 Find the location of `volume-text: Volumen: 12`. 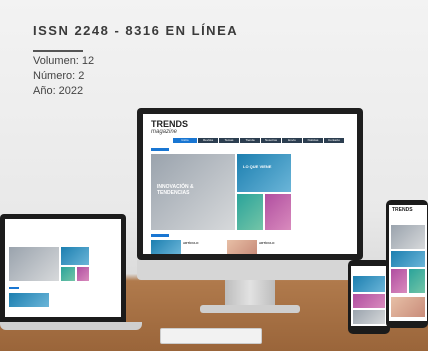

volume-text: Volumen: 12 is located at coordinates (64, 61).